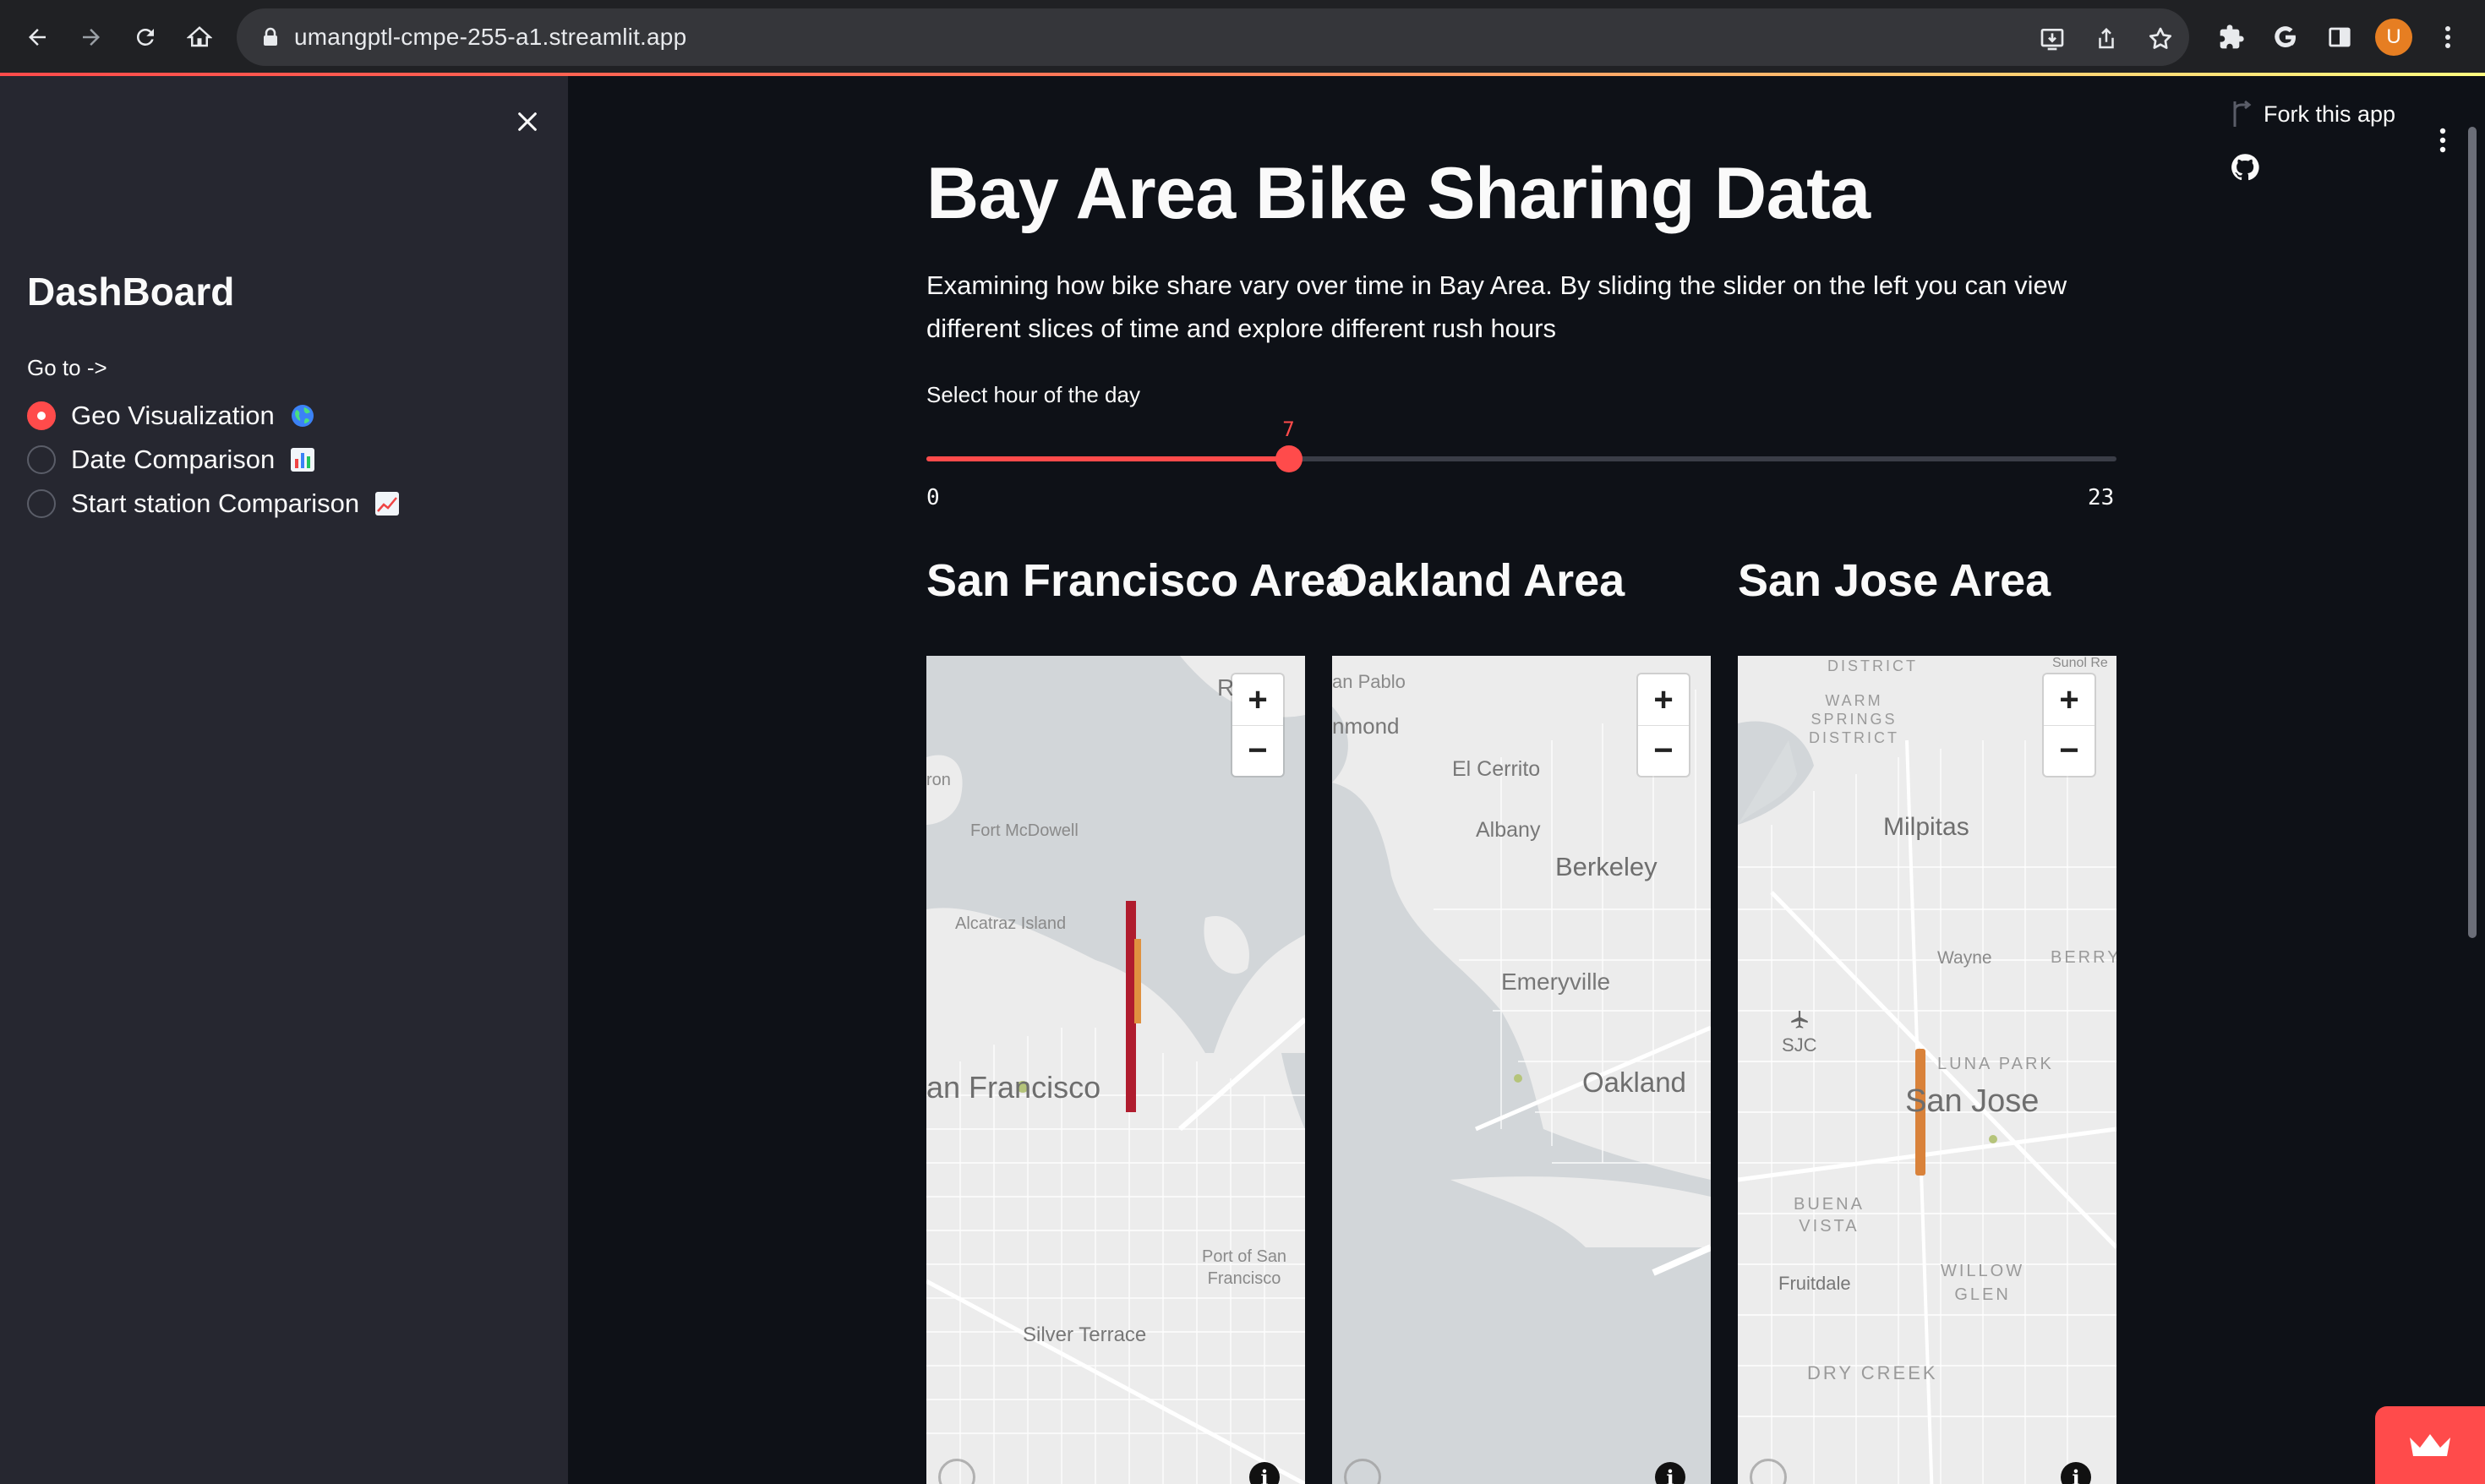  I want to click on bar-chart-icon, so click(302, 460).